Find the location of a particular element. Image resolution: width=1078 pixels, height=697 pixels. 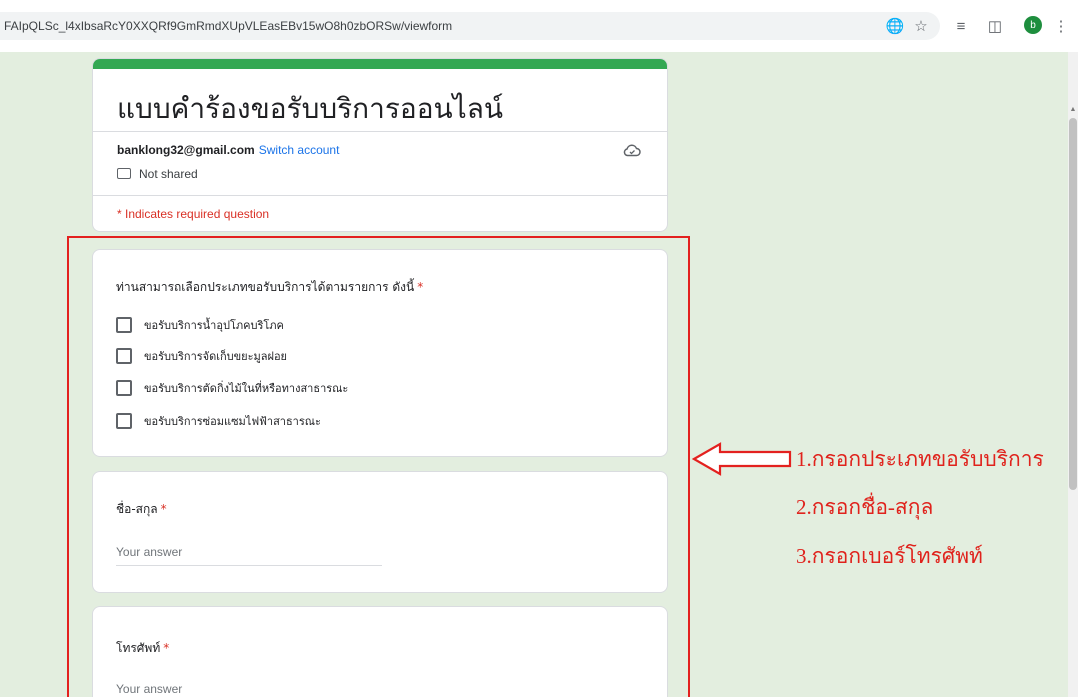

account-email: banklong32@gmail.com is located at coordinates (186, 150).